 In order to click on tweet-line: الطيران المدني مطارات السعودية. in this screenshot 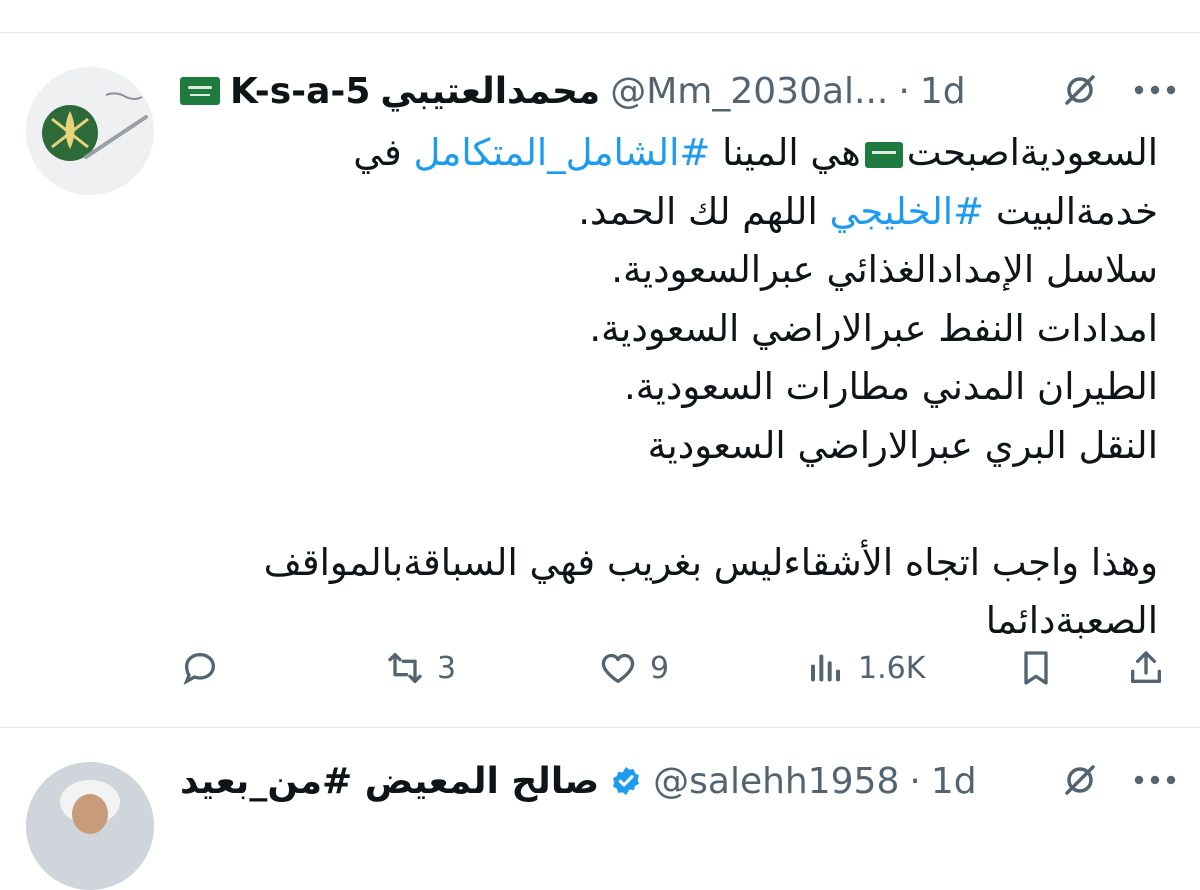, I will do `click(658, 387)`.